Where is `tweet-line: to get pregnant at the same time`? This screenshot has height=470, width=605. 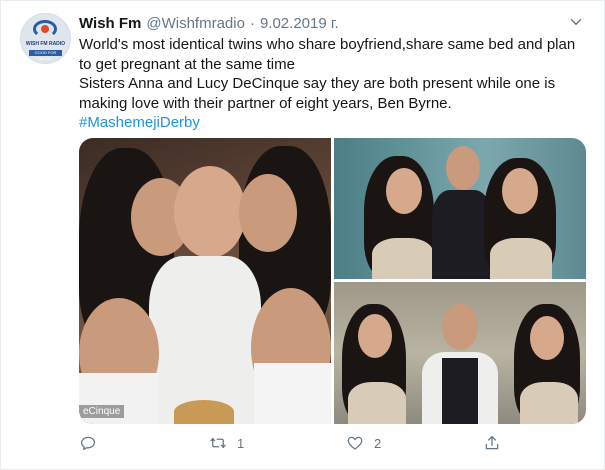
tweet-line: to get pregnant at the same time is located at coordinates (187, 64).